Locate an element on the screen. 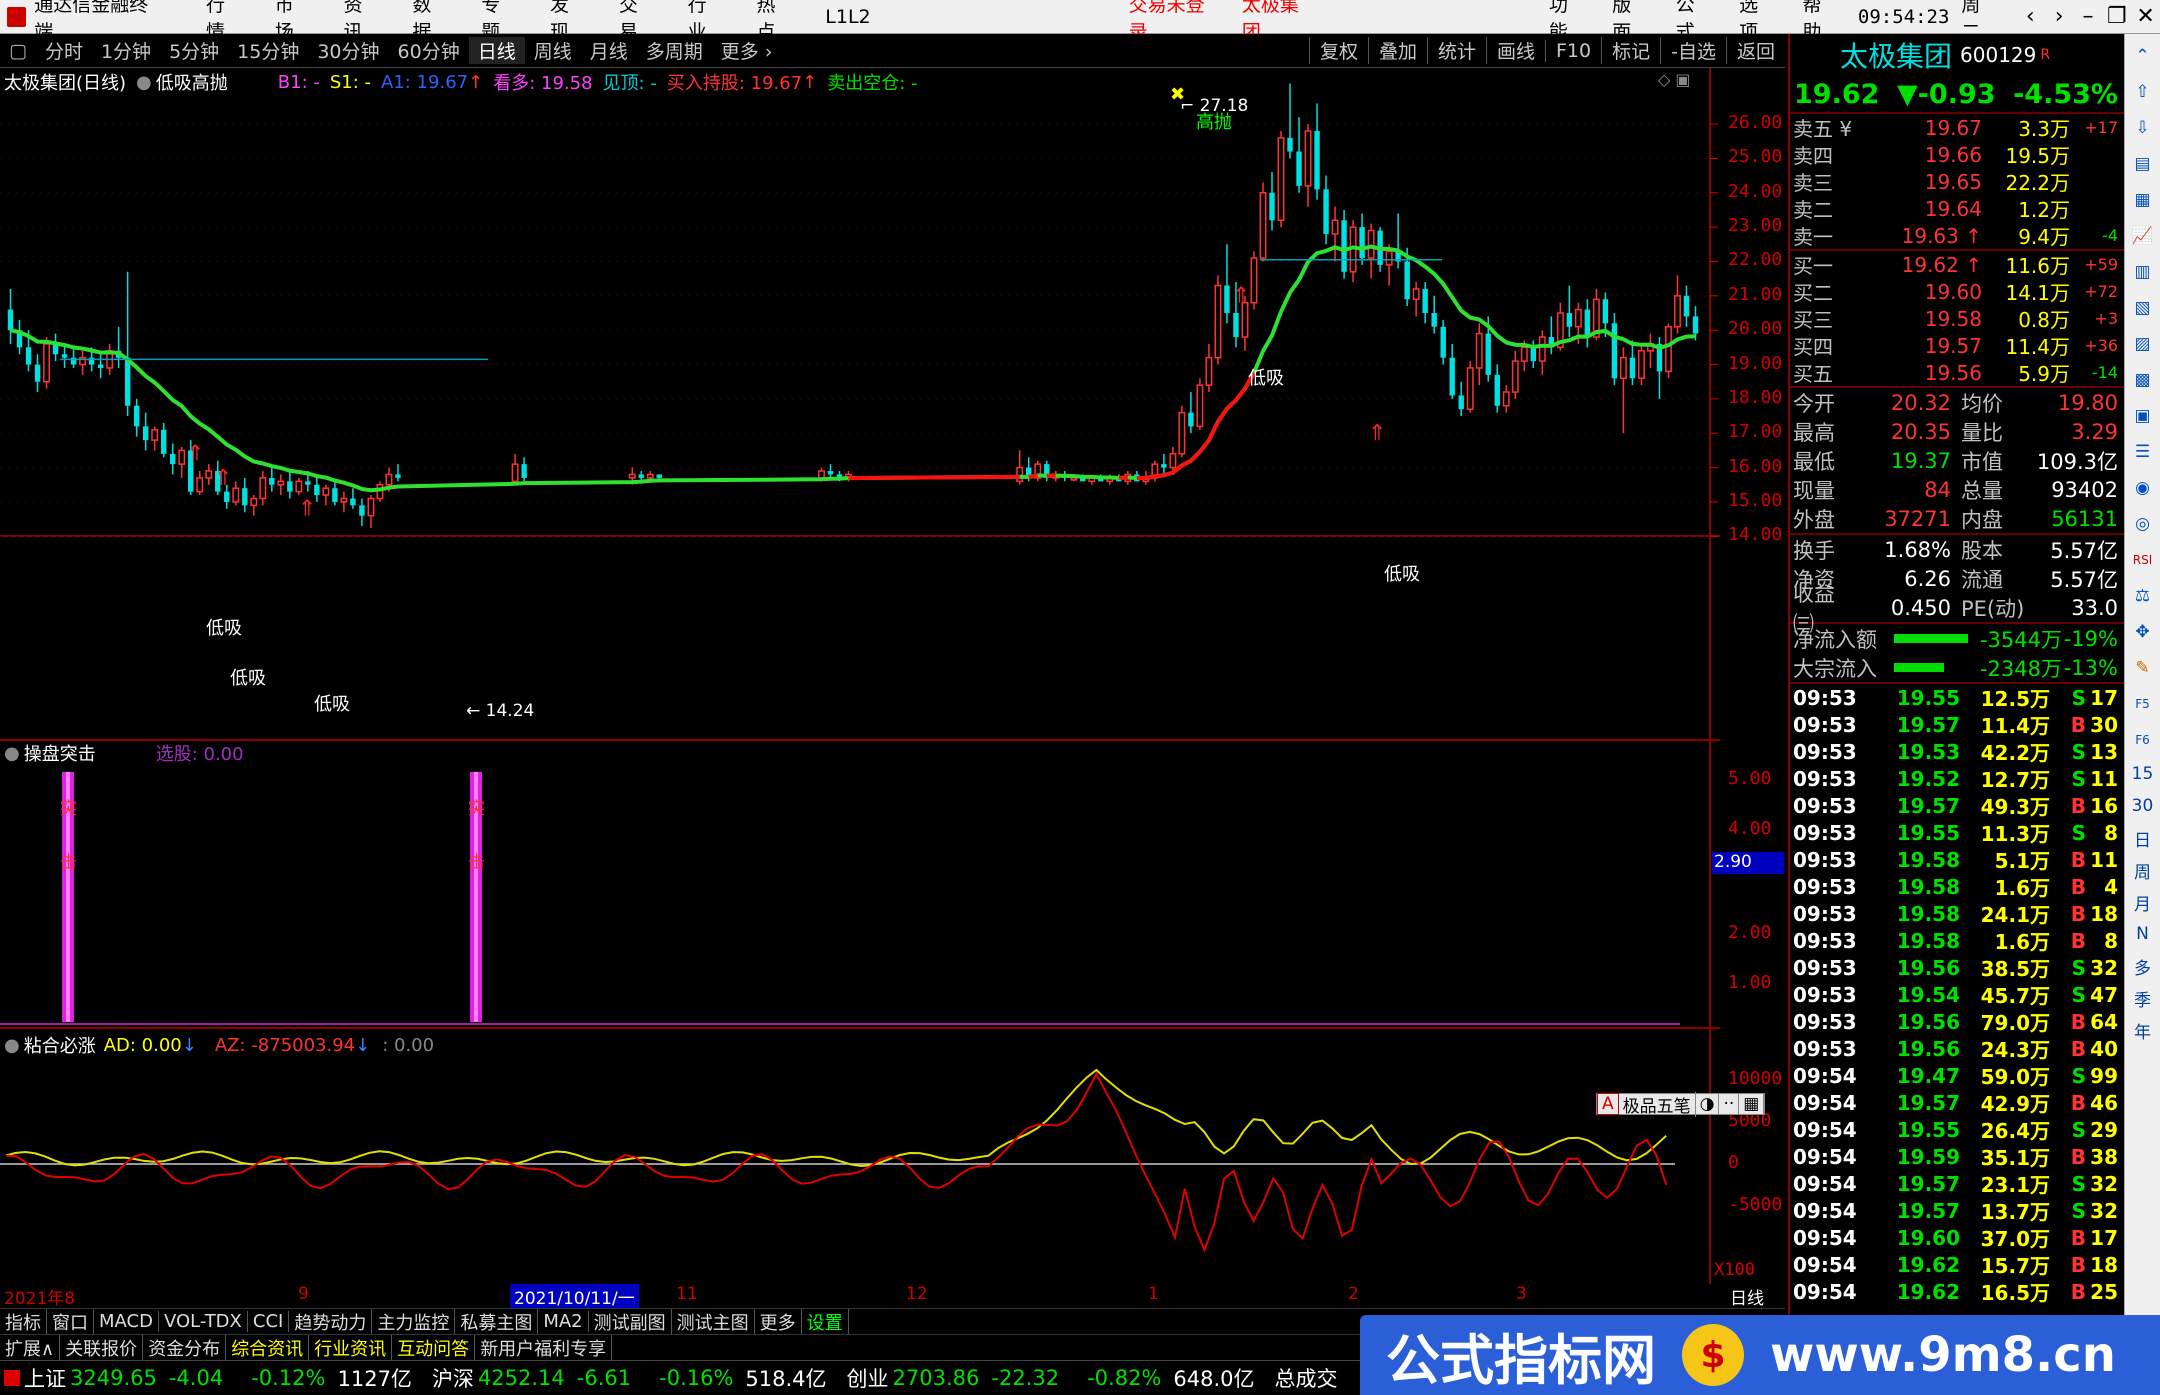  move-icon: ✥ is located at coordinates (2143, 632).